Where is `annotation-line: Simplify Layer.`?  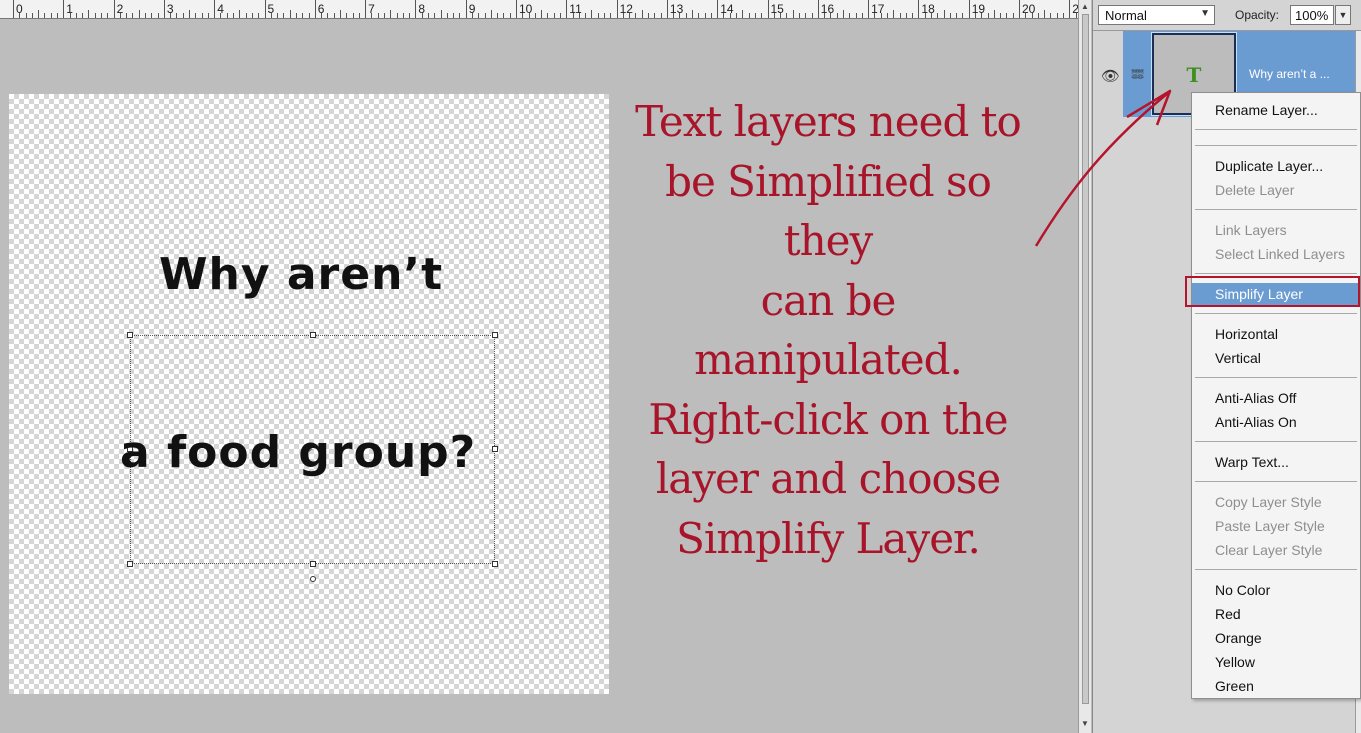
annotation-line: Simplify Layer. is located at coordinates (828, 538).